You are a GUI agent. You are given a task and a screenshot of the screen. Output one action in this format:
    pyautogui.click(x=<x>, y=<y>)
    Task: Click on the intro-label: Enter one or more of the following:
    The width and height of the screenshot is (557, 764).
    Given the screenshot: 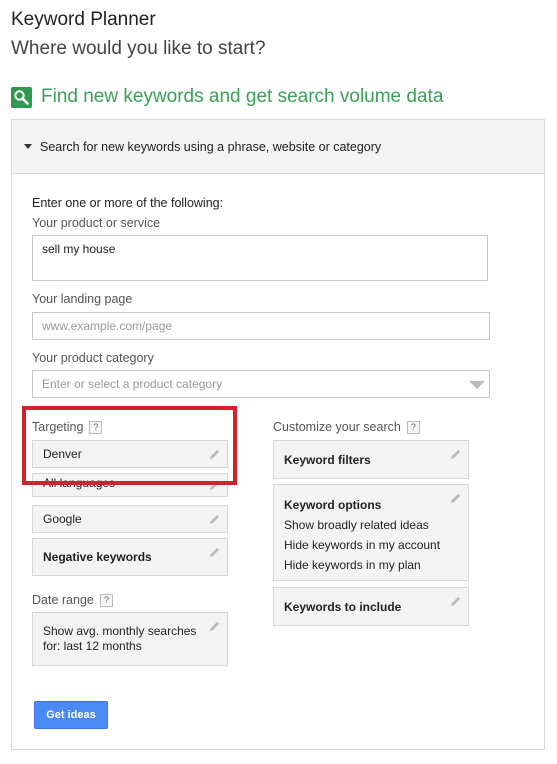 What is the action you would take?
    pyautogui.click(x=128, y=203)
    